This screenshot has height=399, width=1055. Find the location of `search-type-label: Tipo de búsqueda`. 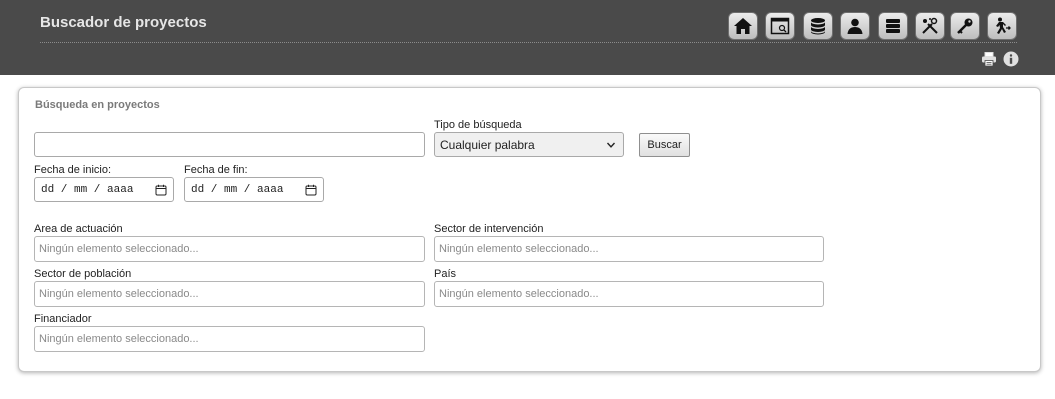

search-type-label: Tipo de búsqueda is located at coordinates (478, 125).